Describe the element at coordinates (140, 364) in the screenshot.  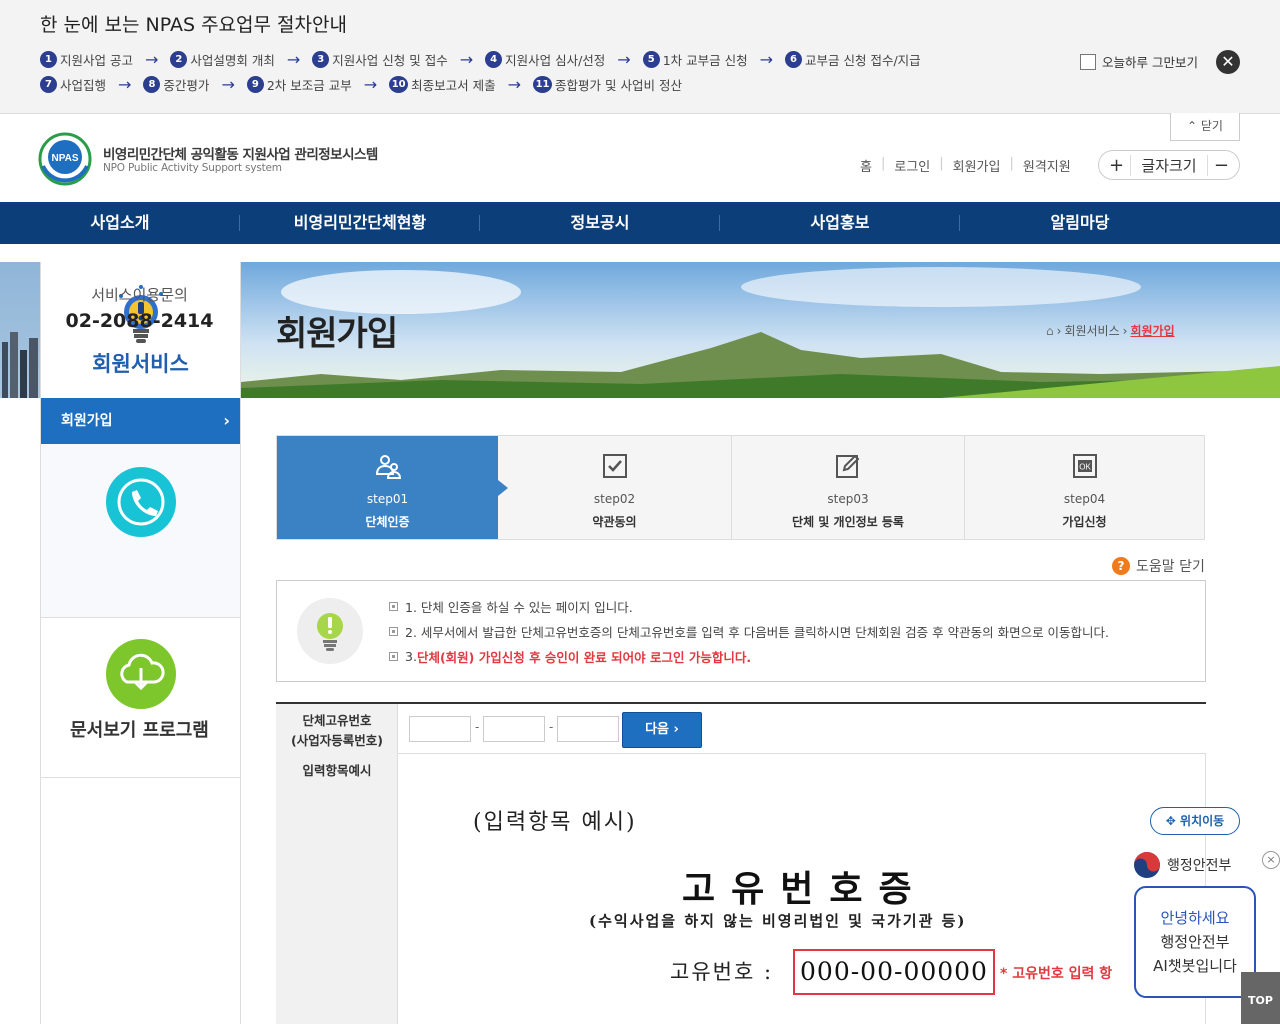
I see `sidebar-title: 회원서비스` at that location.